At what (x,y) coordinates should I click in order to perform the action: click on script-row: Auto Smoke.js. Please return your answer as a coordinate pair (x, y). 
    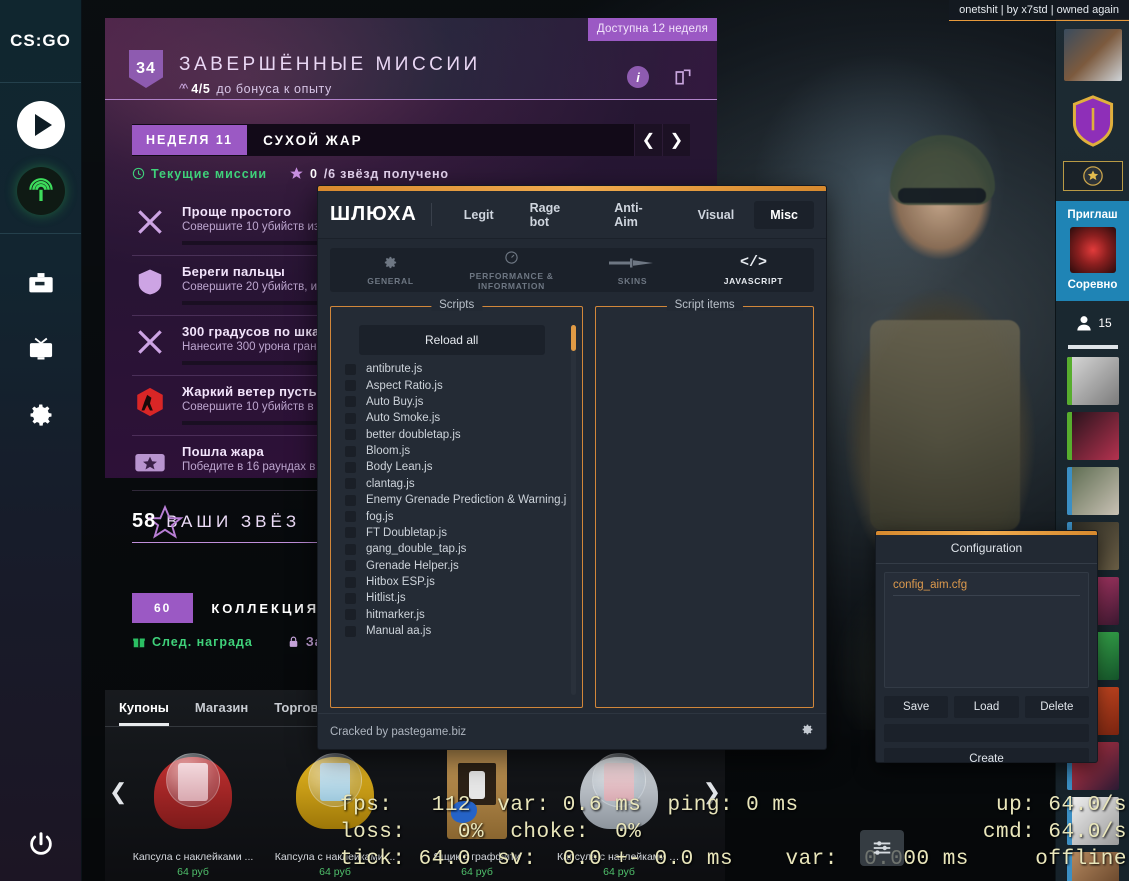
    Looking at the image, I should click on (451, 418).